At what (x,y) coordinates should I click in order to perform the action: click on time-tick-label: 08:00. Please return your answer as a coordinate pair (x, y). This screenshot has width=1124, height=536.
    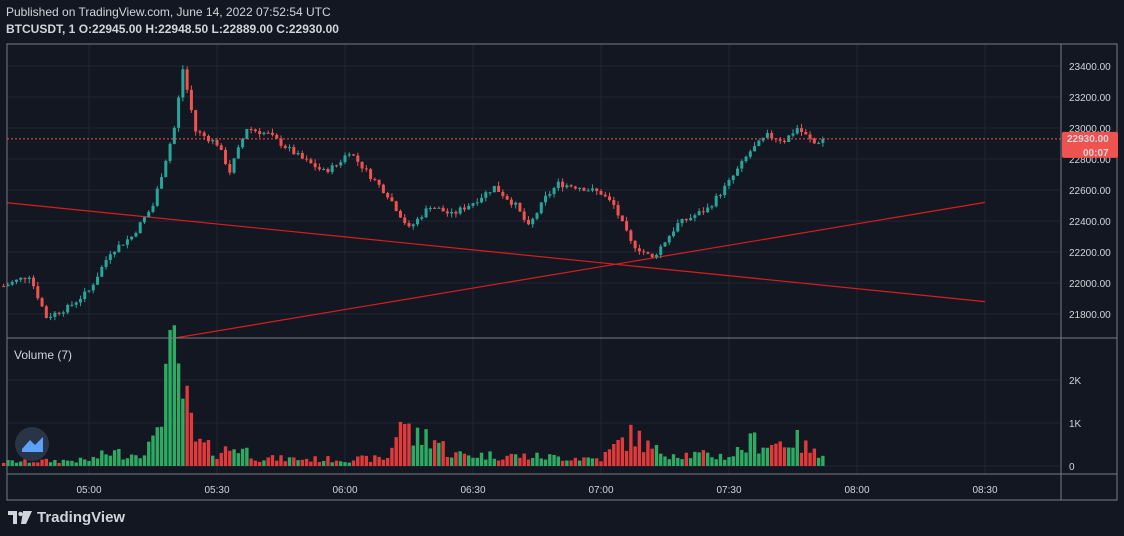
    Looking at the image, I should click on (856, 490).